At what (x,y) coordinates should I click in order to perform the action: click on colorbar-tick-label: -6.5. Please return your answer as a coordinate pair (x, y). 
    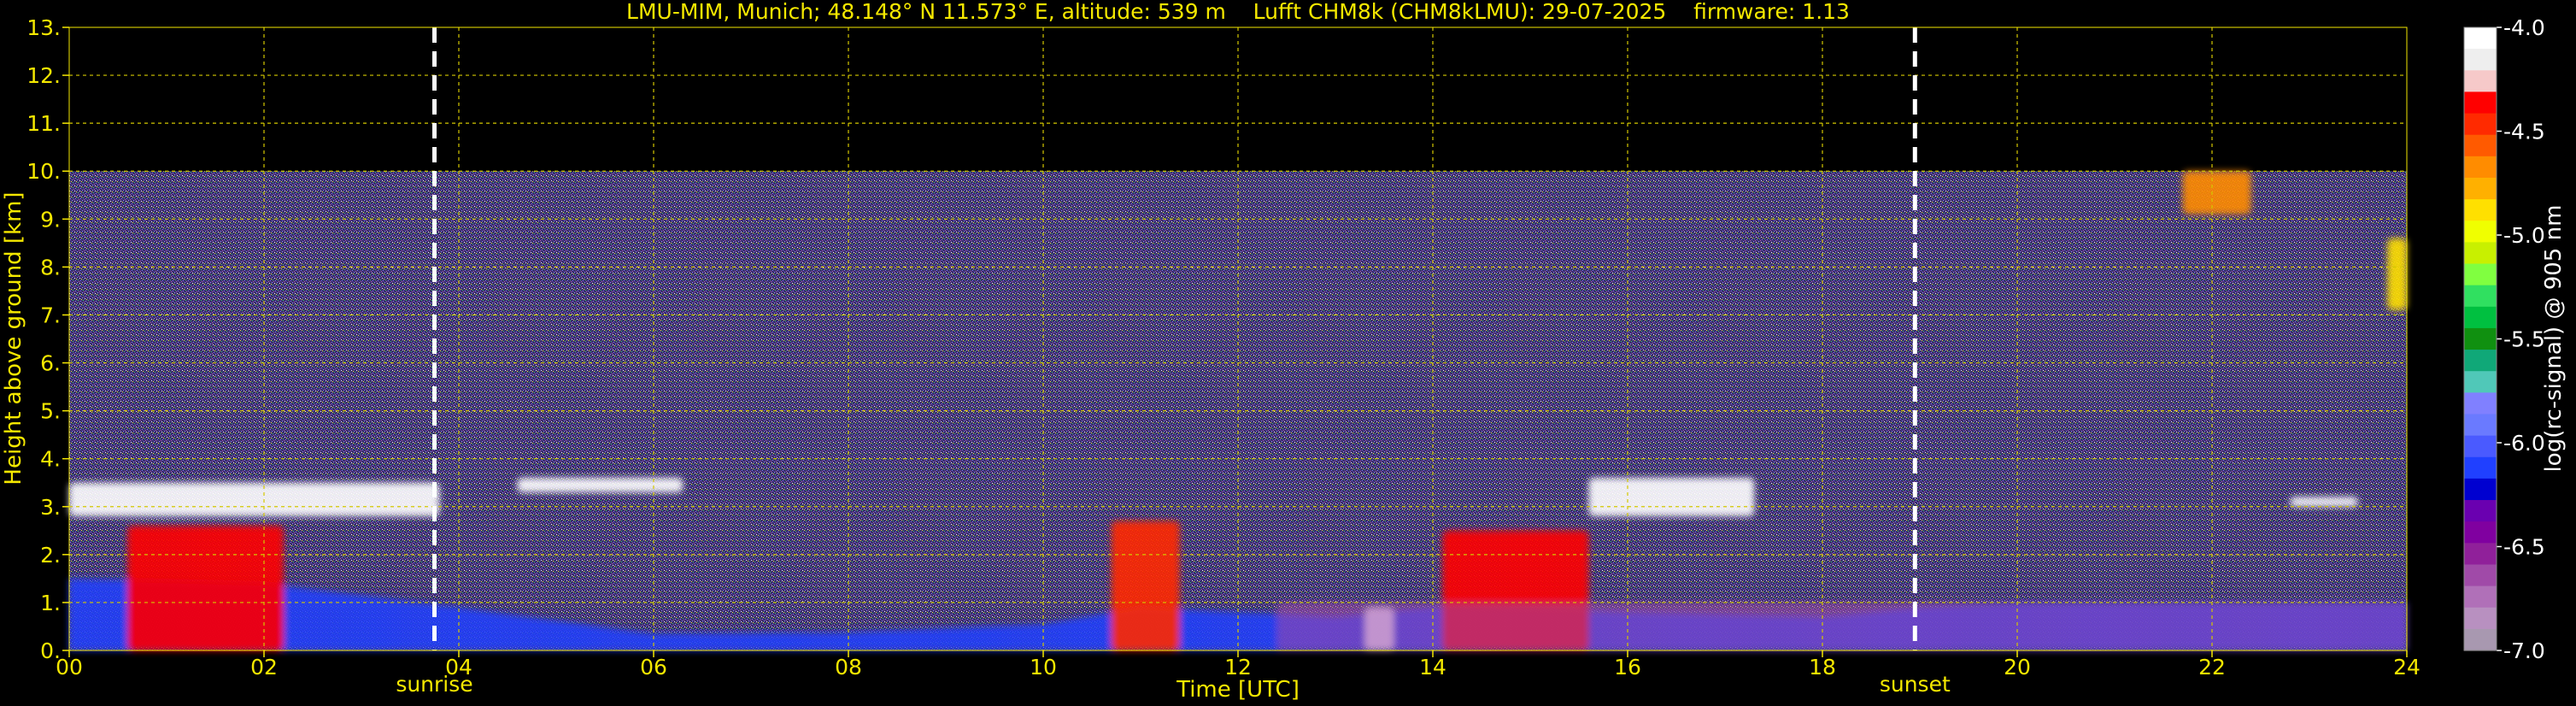
    Looking at the image, I should click on (2524, 547).